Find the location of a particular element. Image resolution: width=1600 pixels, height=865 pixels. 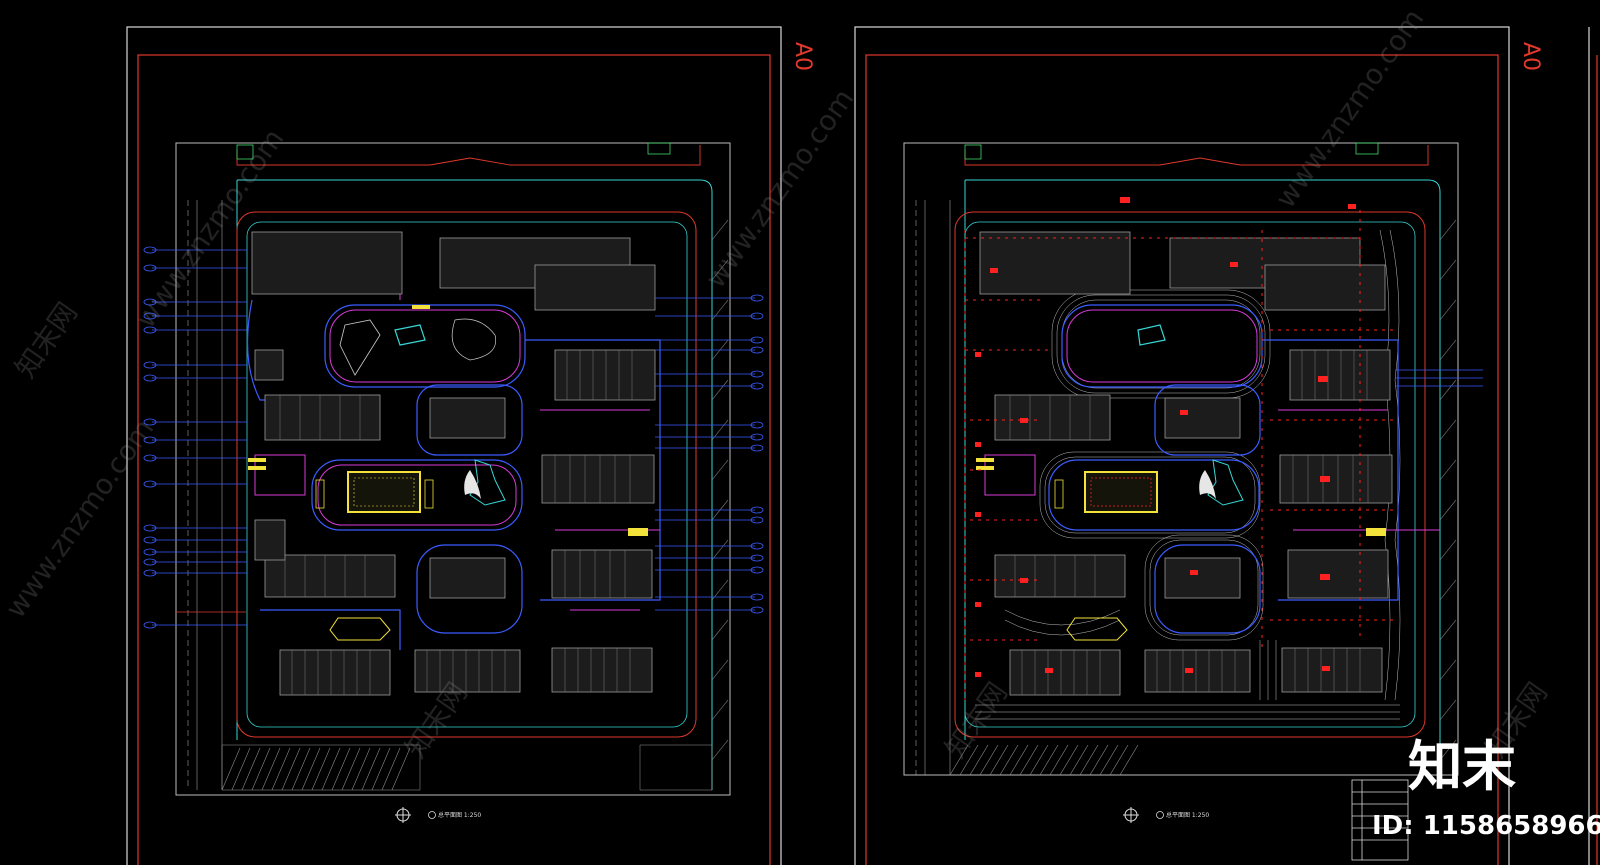

asset-id-label: ID: 1158658966 is located at coordinates (1486, 826).